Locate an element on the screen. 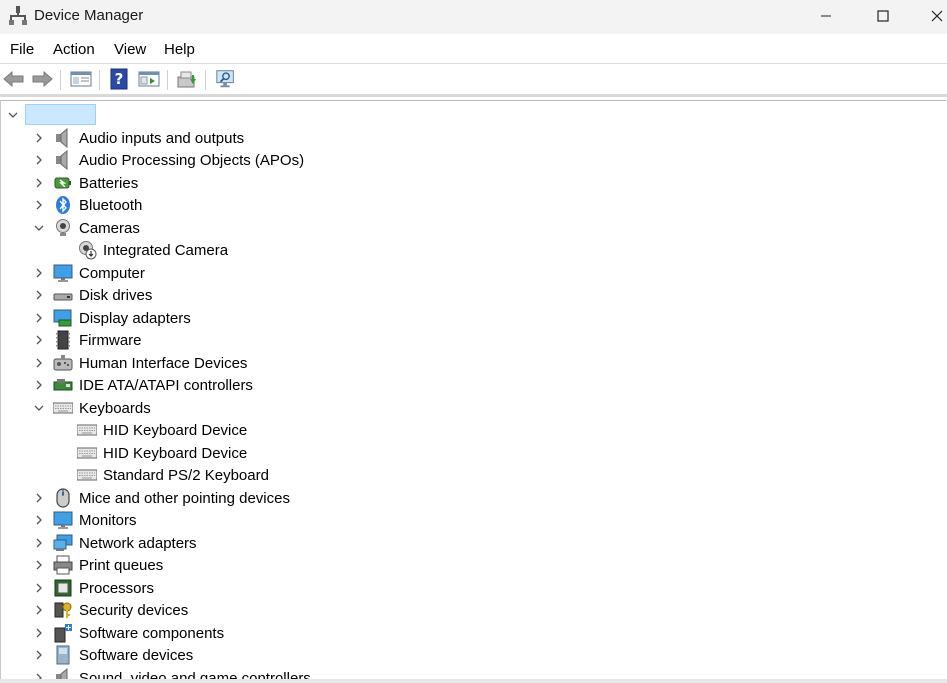 This screenshot has height=683, width=947. scan-hardware-icon is located at coordinates (225, 79).